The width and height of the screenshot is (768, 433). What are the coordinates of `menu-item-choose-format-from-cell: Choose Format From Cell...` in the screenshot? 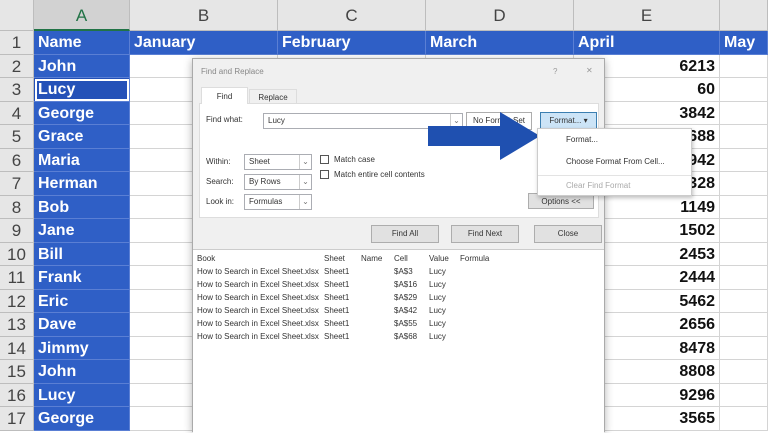 It's located at (615, 161).